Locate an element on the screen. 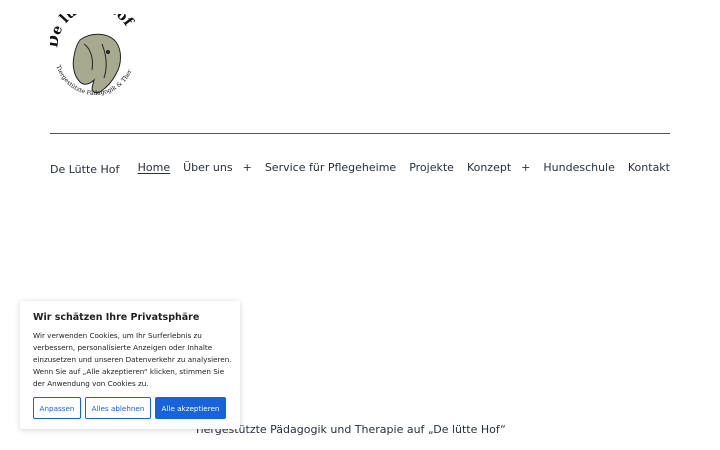 The height and width of the screenshot is (450, 720). header-divider is located at coordinates (360, 133).